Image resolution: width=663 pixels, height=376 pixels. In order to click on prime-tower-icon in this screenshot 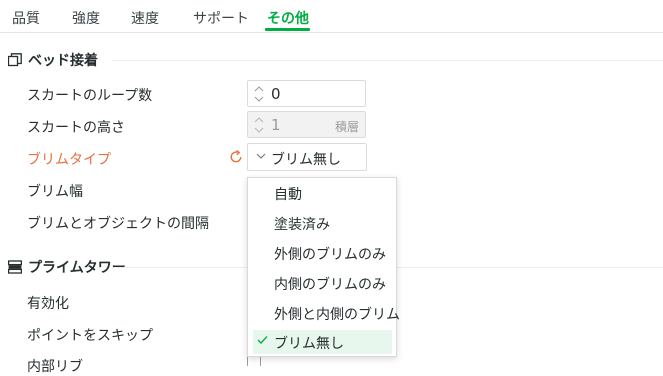, I will do `click(15, 267)`.